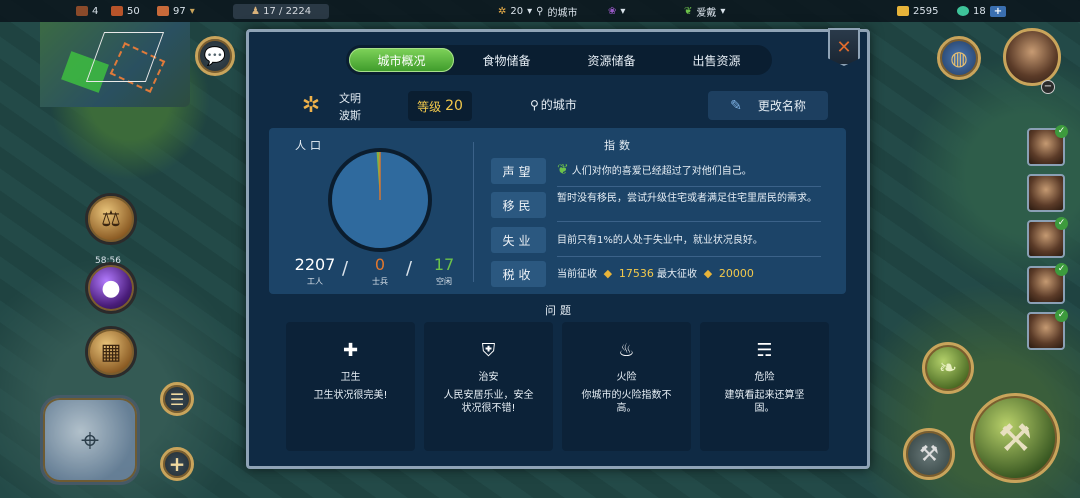  What do you see at coordinates (612, 11) in the screenshot?
I see `grapes-icon: ❀` at bounding box center [612, 11].